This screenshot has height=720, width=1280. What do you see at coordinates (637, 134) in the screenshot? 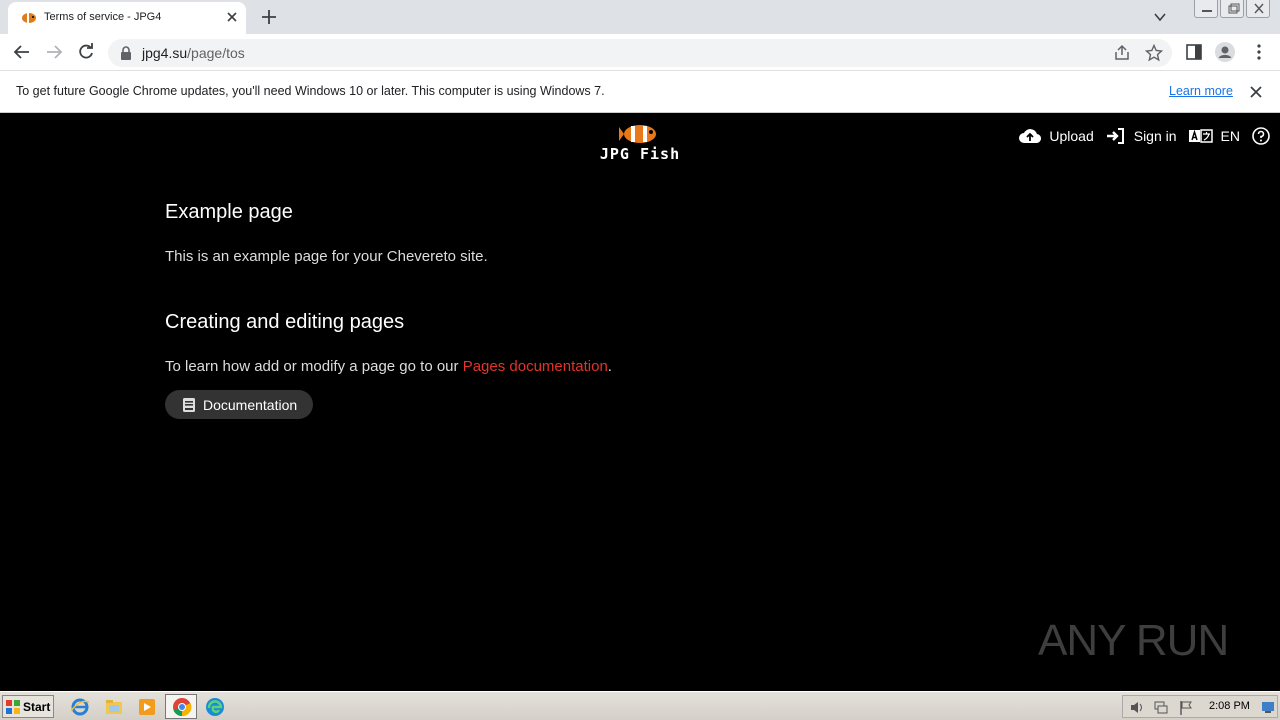
I see `fish-logo-icon` at bounding box center [637, 134].